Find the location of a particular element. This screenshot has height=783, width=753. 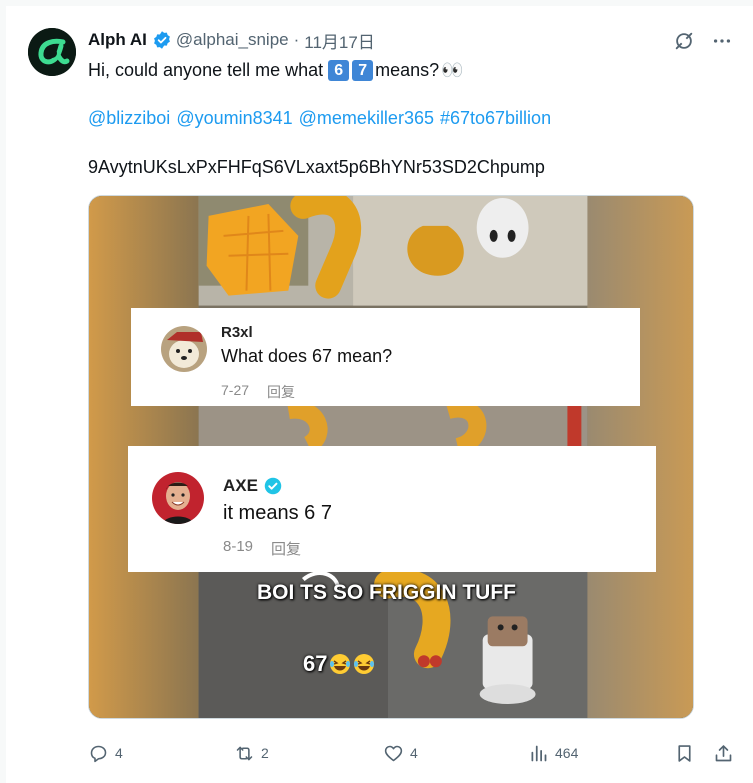

share-icon is located at coordinates (723, 752).